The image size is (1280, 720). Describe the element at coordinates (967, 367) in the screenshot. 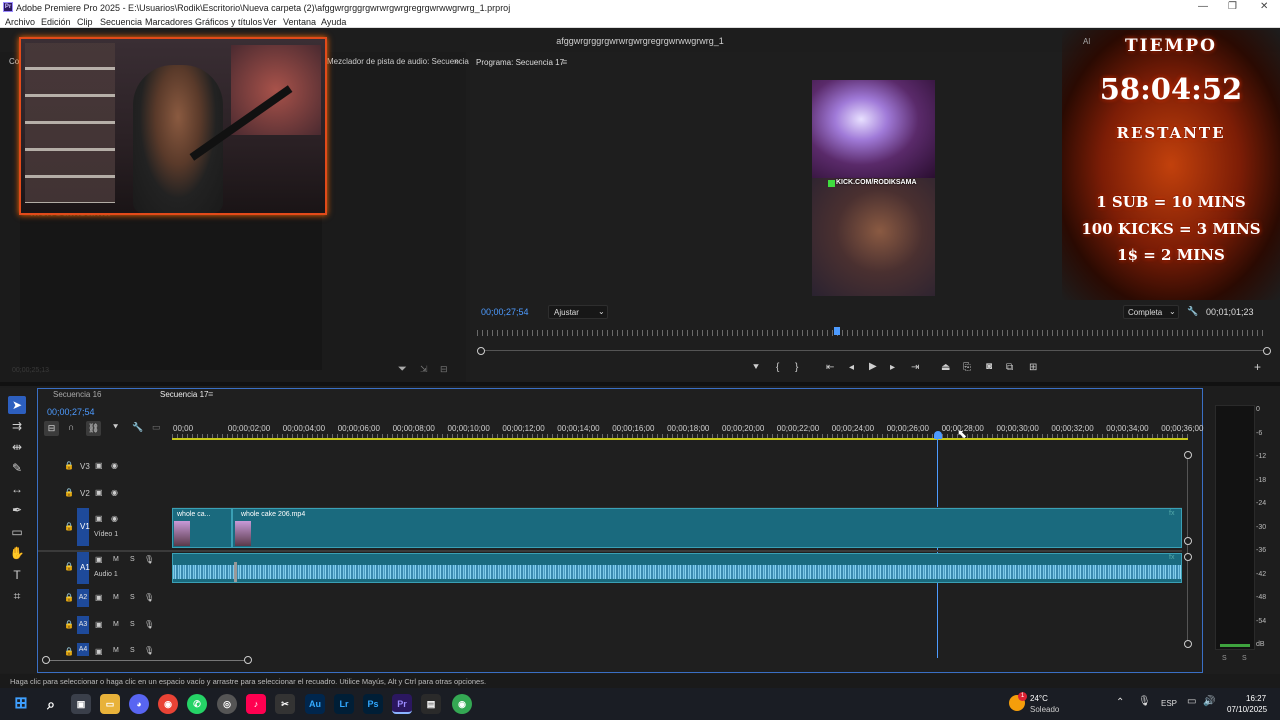

I see `extract-icon: ⎘` at that location.